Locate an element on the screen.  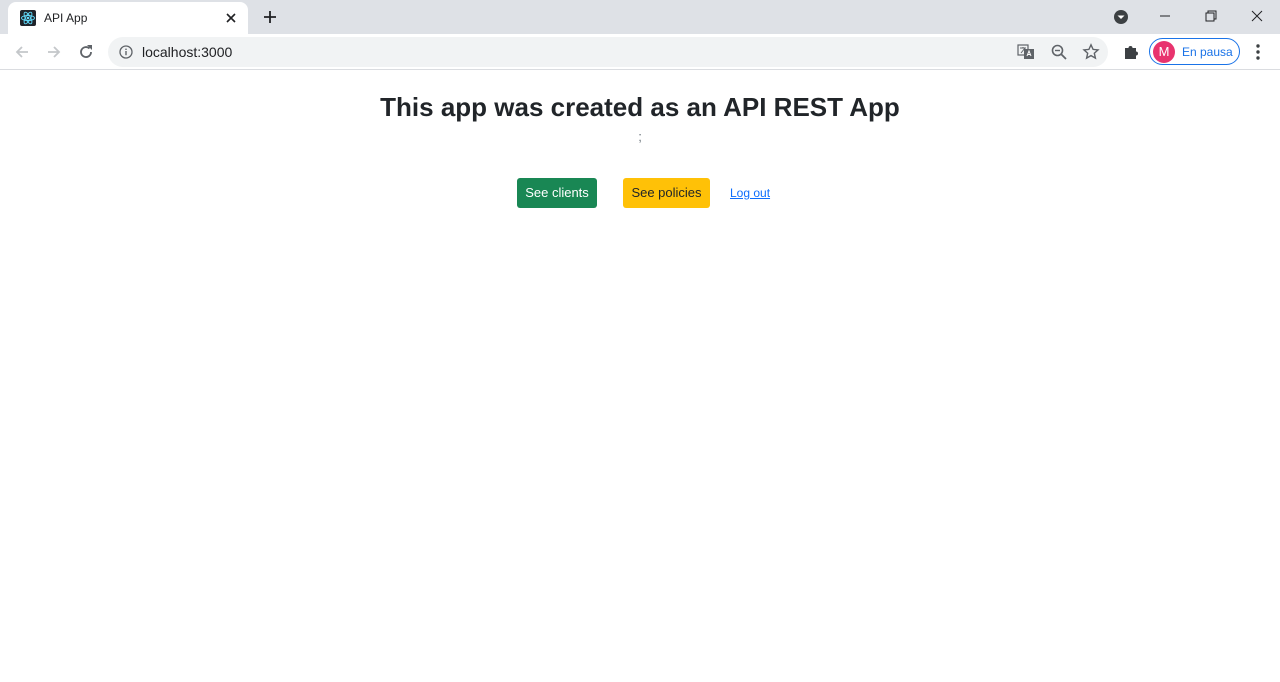
close-window-button is located at coordinates (1257, 16).